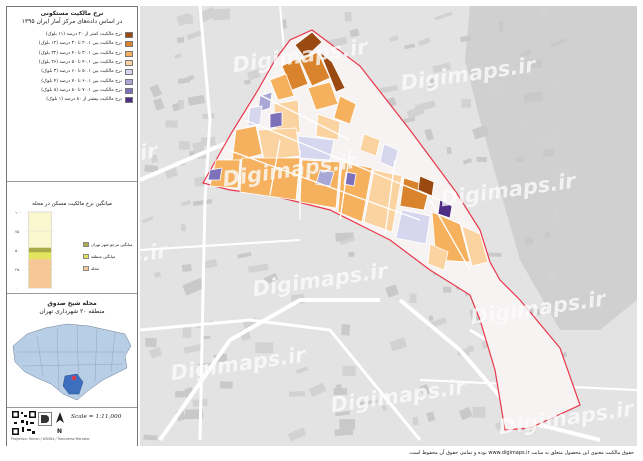 This screenshot has width=643, height=461. I want to click on legend-item: نرخ مالکیت بیشتر از ۸۰ درصد (۱ بلوک), so click(73, 100).